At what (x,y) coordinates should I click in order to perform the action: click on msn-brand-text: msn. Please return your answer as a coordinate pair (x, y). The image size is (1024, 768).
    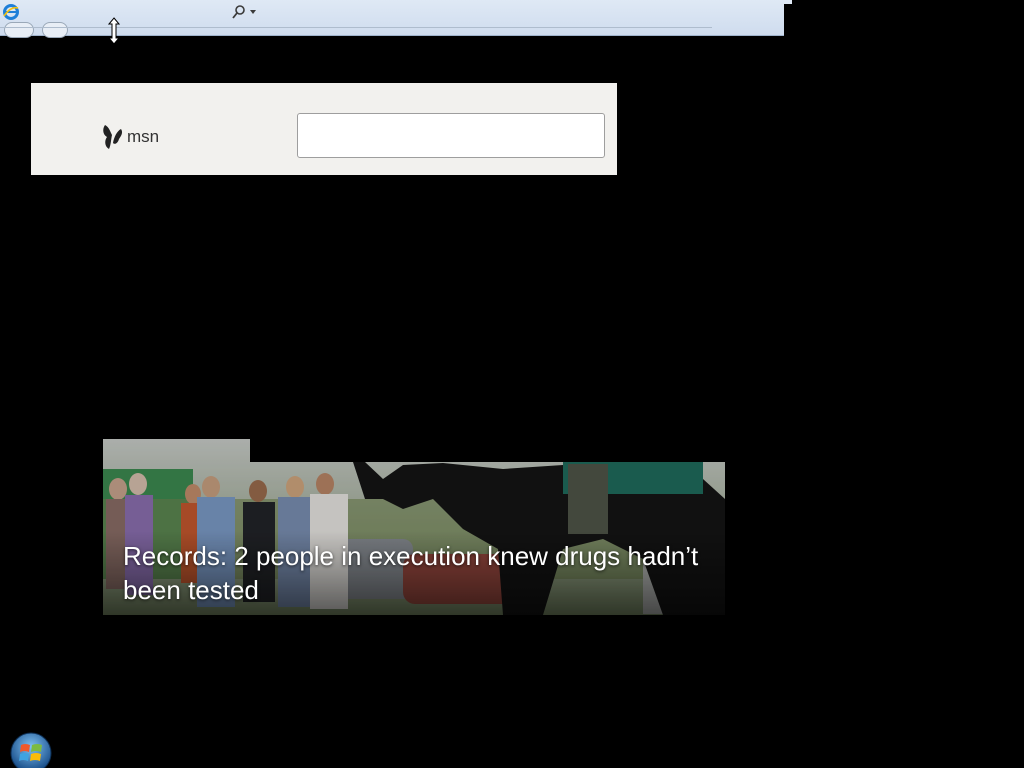
    Looking at the image, I should click on (143, 137).